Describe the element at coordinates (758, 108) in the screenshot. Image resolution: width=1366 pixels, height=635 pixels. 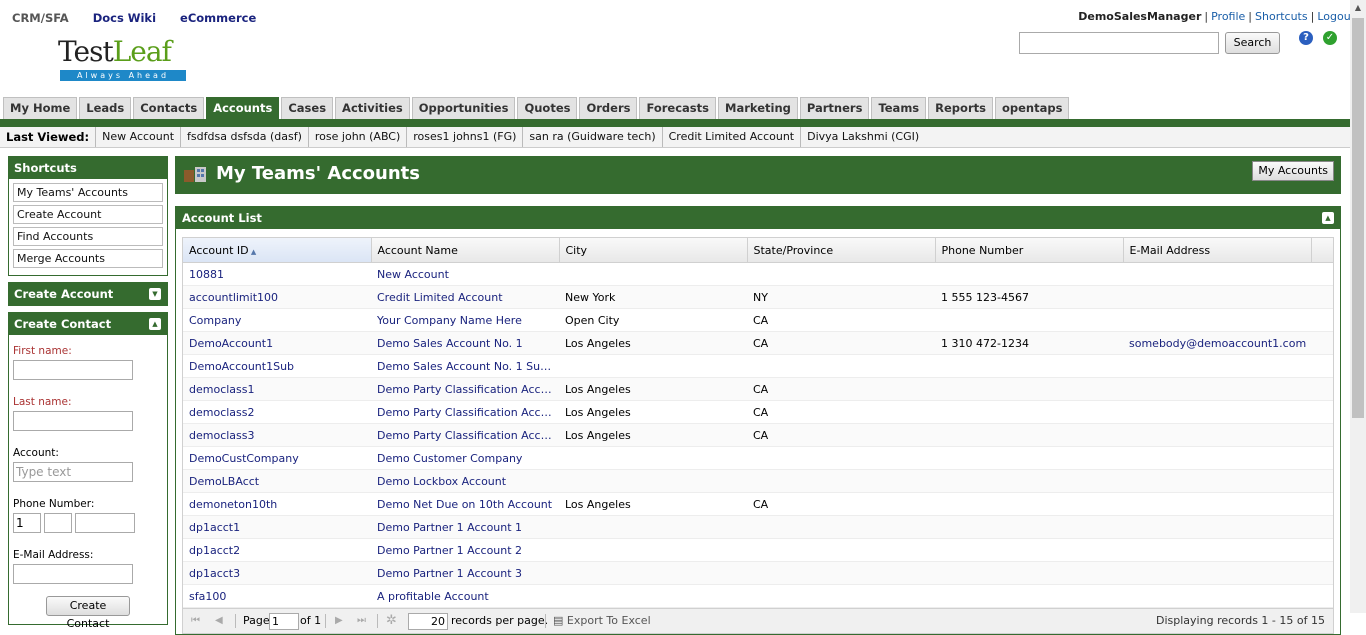
I see `tab-marketing: Marketing` at that location.